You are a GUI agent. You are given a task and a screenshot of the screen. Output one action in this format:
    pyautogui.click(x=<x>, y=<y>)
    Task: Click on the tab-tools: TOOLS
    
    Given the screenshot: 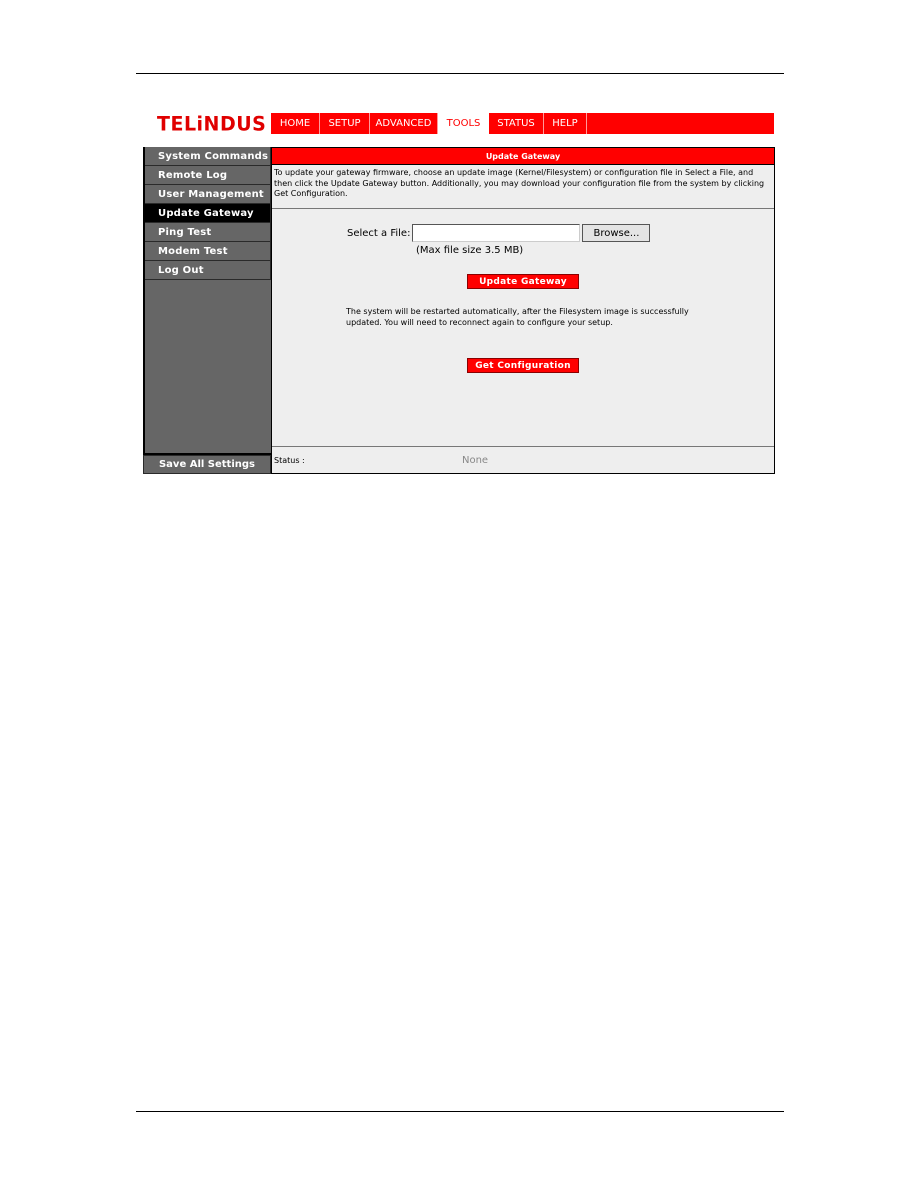 What is the action you would take?
    pyautogui.click(x=463, y=123)
    